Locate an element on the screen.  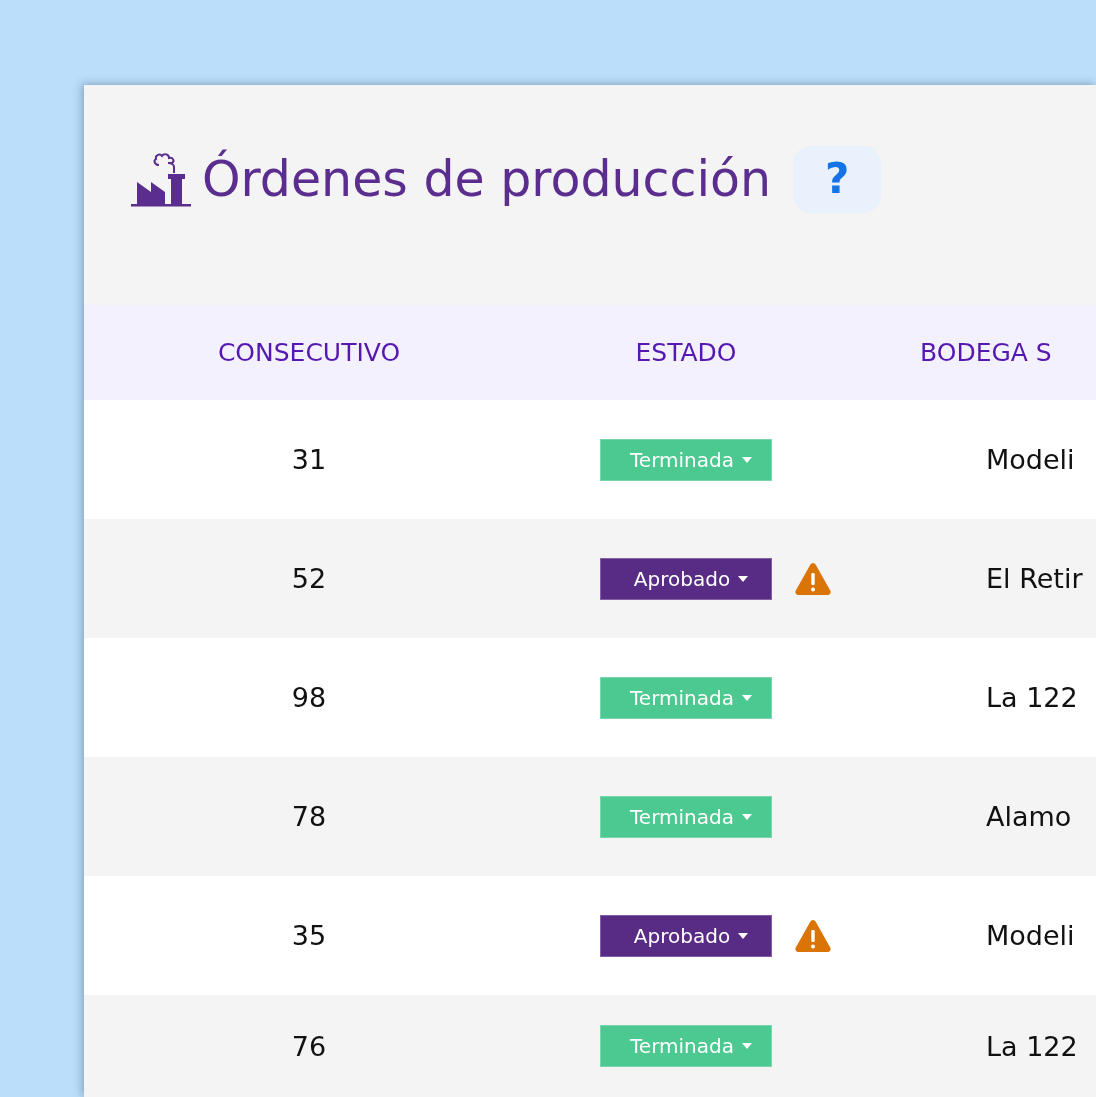
table-cell: 35 is located at coordinates (309, 935).